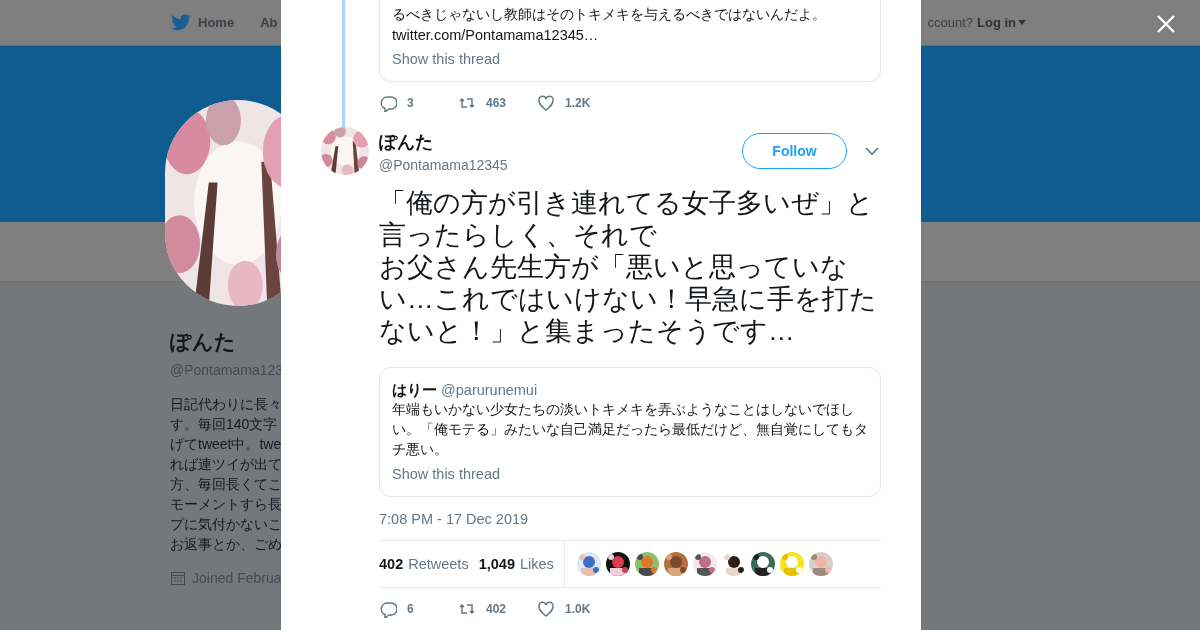 The width and height of the screenshot is (1200, 630). Describe the element at coordinates (226, 484) in the screenshot. I see `bio-line: 方、毎回長くてこ` at that location.